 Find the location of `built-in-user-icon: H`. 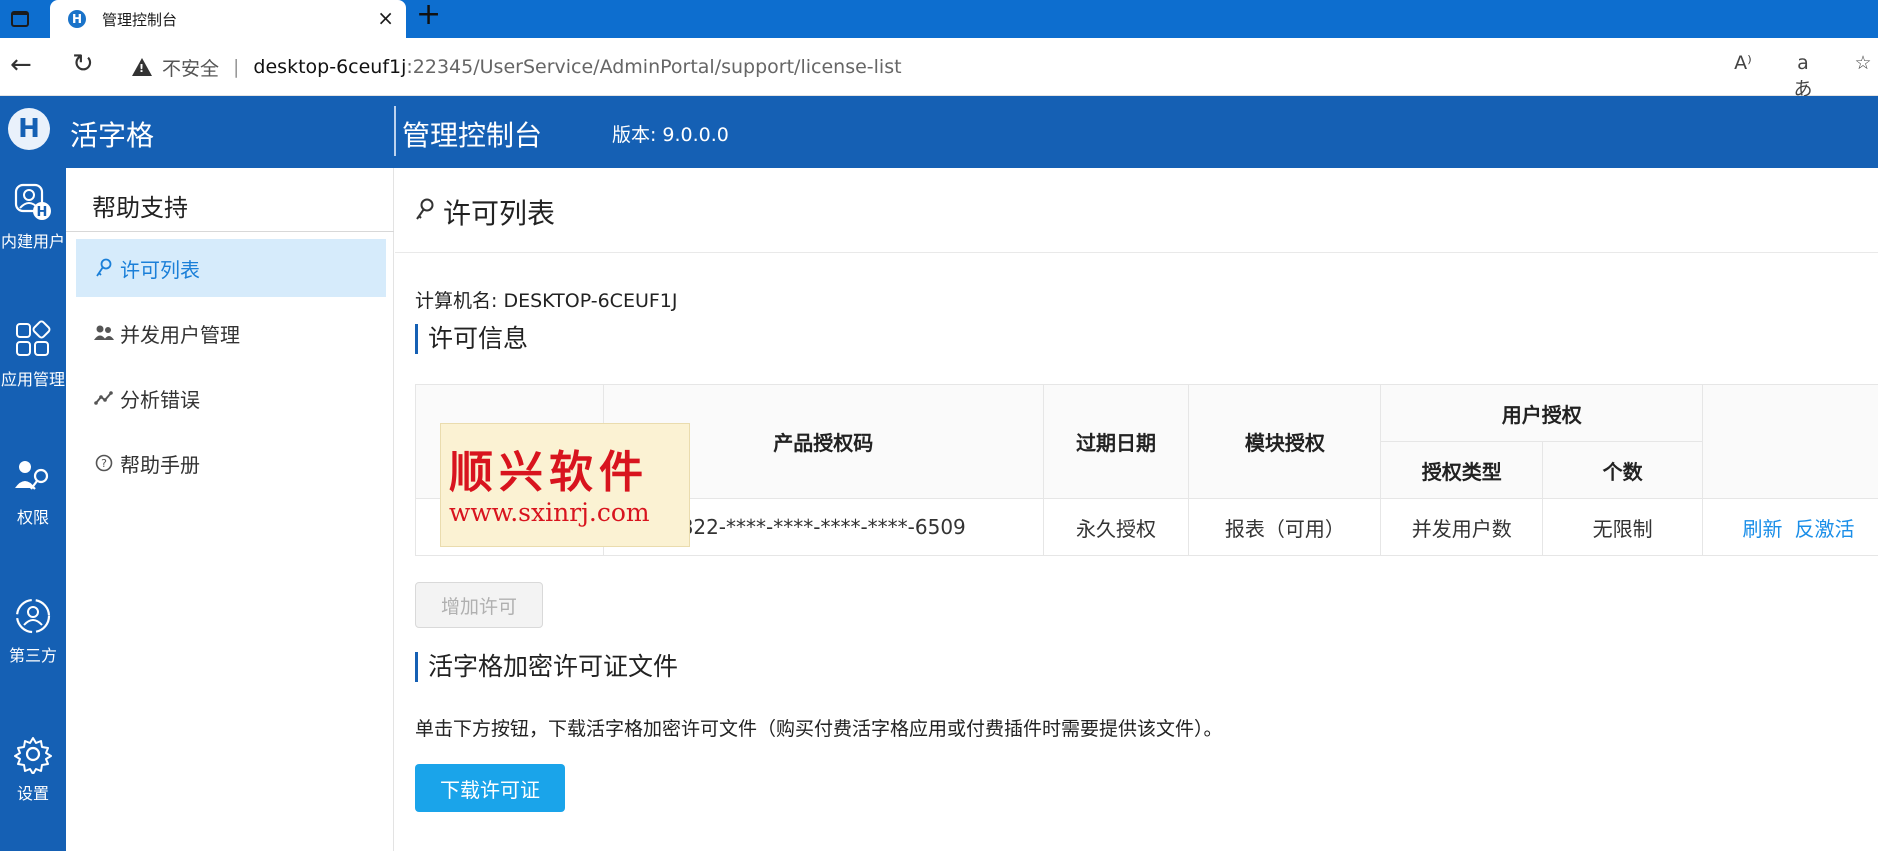

built-in-user-icon: H is located at coordinates (32, 201).